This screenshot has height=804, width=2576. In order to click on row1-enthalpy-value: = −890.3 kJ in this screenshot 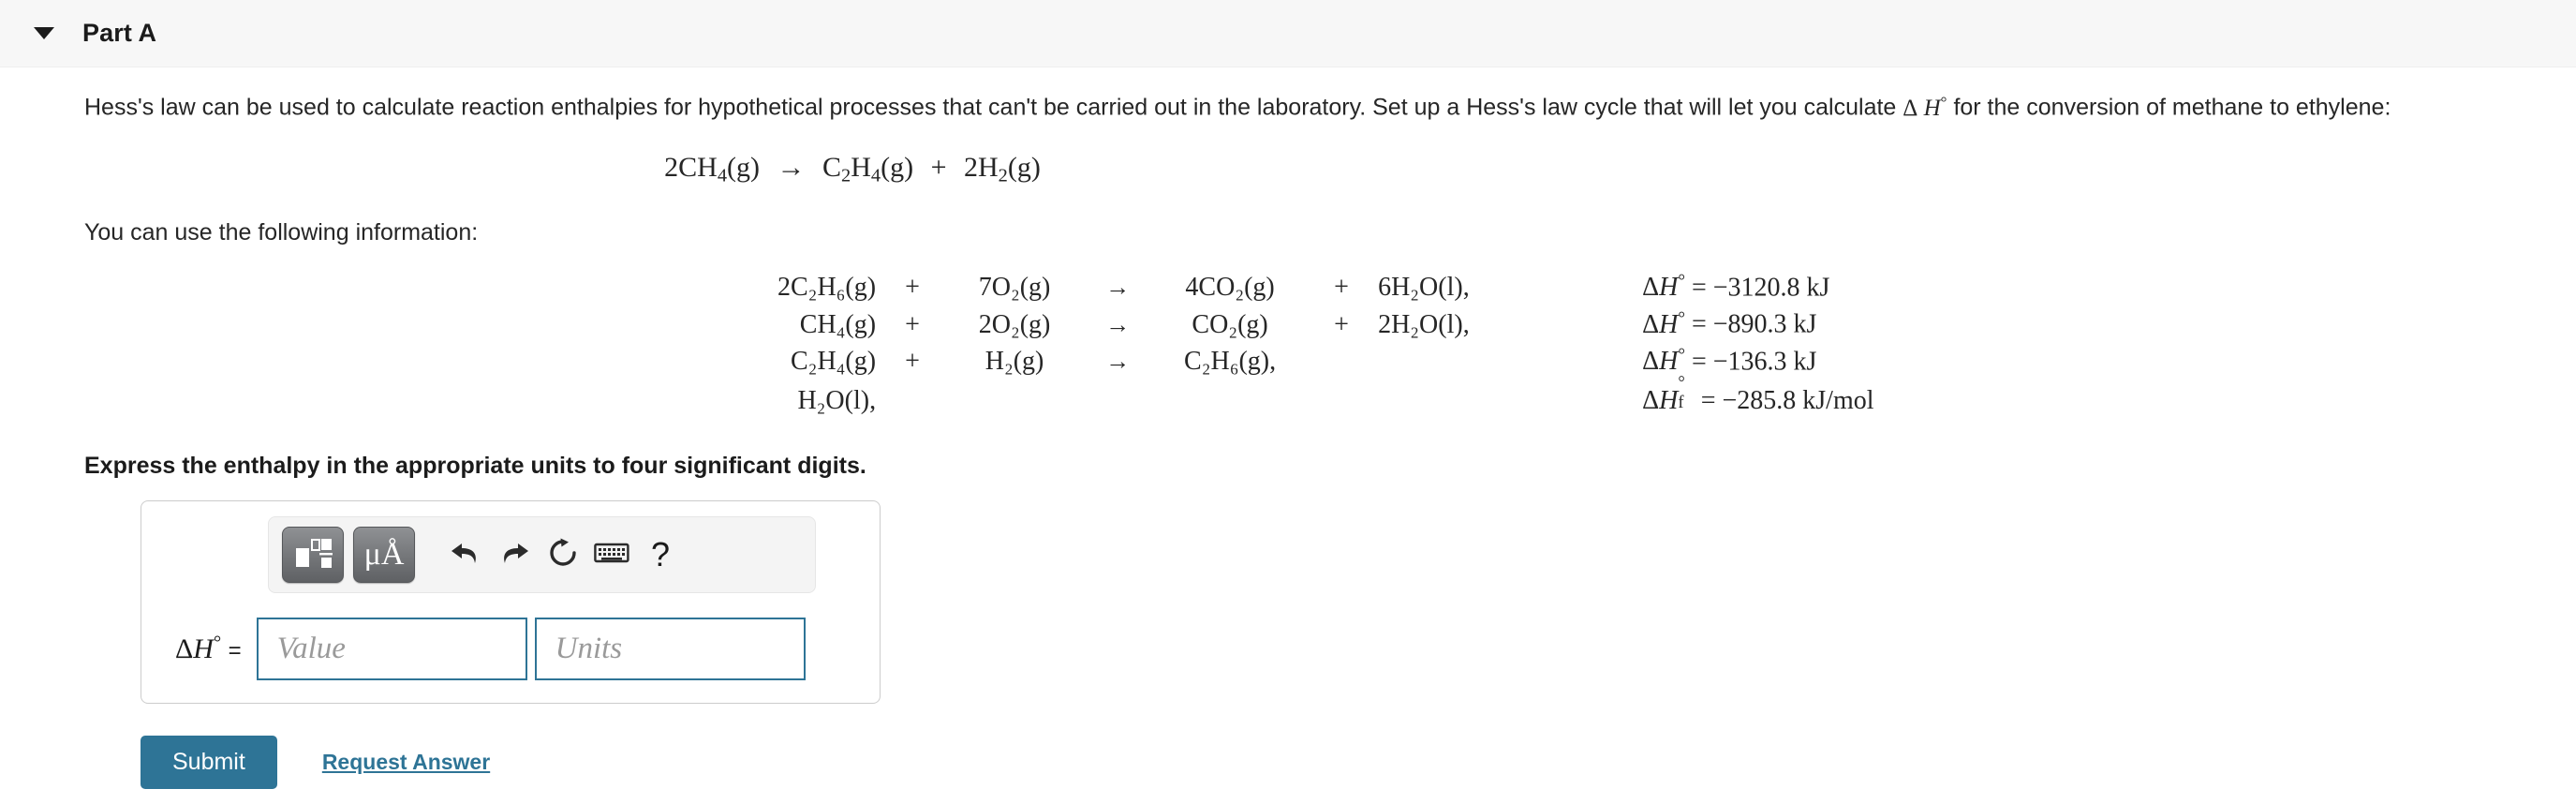, I will do `click(1754, 324)`.